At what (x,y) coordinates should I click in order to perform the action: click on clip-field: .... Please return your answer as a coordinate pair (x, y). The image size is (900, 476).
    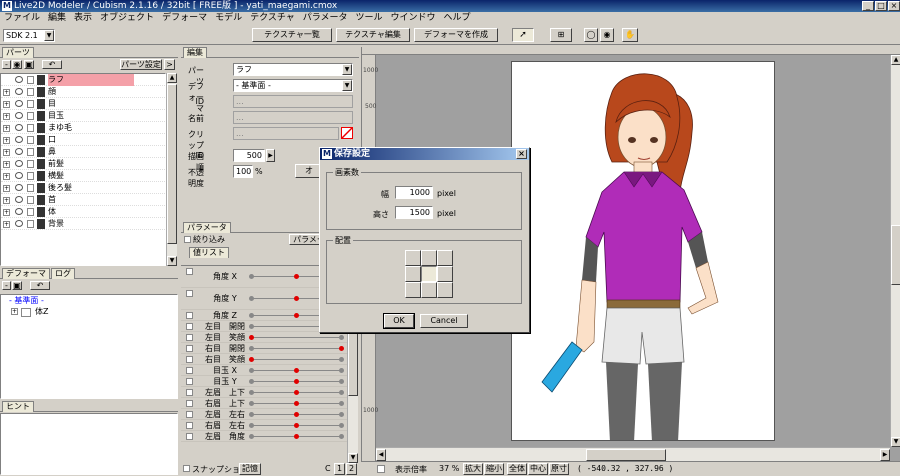
    Looking at the image, I should click on (286, 133).